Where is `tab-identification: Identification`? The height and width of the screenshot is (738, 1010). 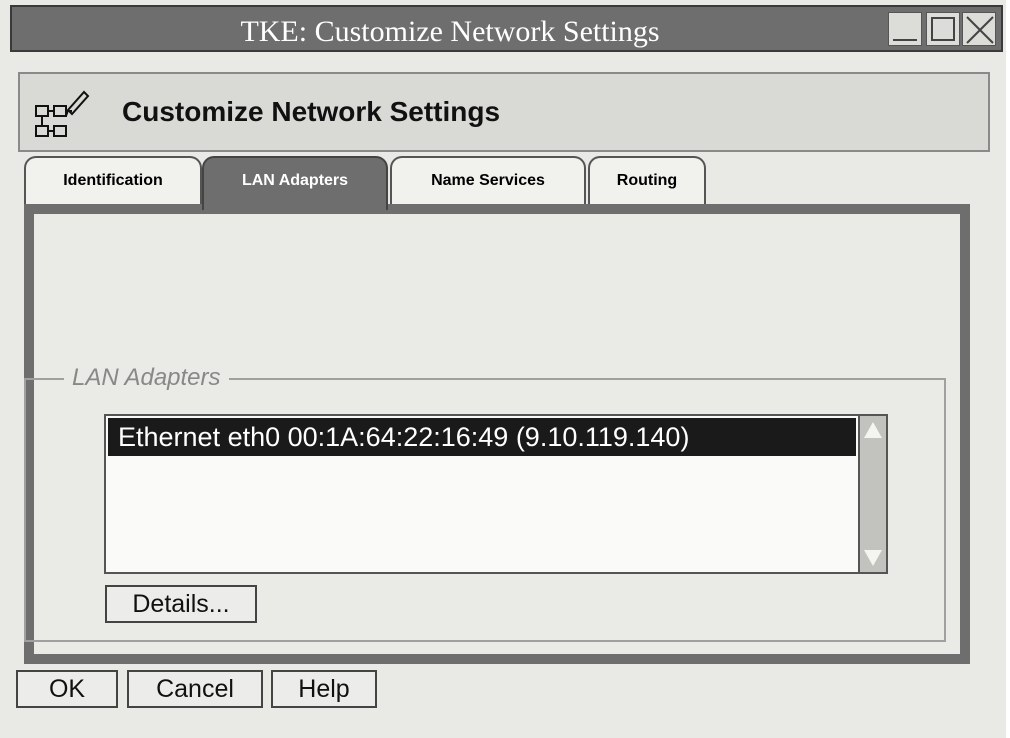 tab-identification: Identification is located at coordinates (113, 181).